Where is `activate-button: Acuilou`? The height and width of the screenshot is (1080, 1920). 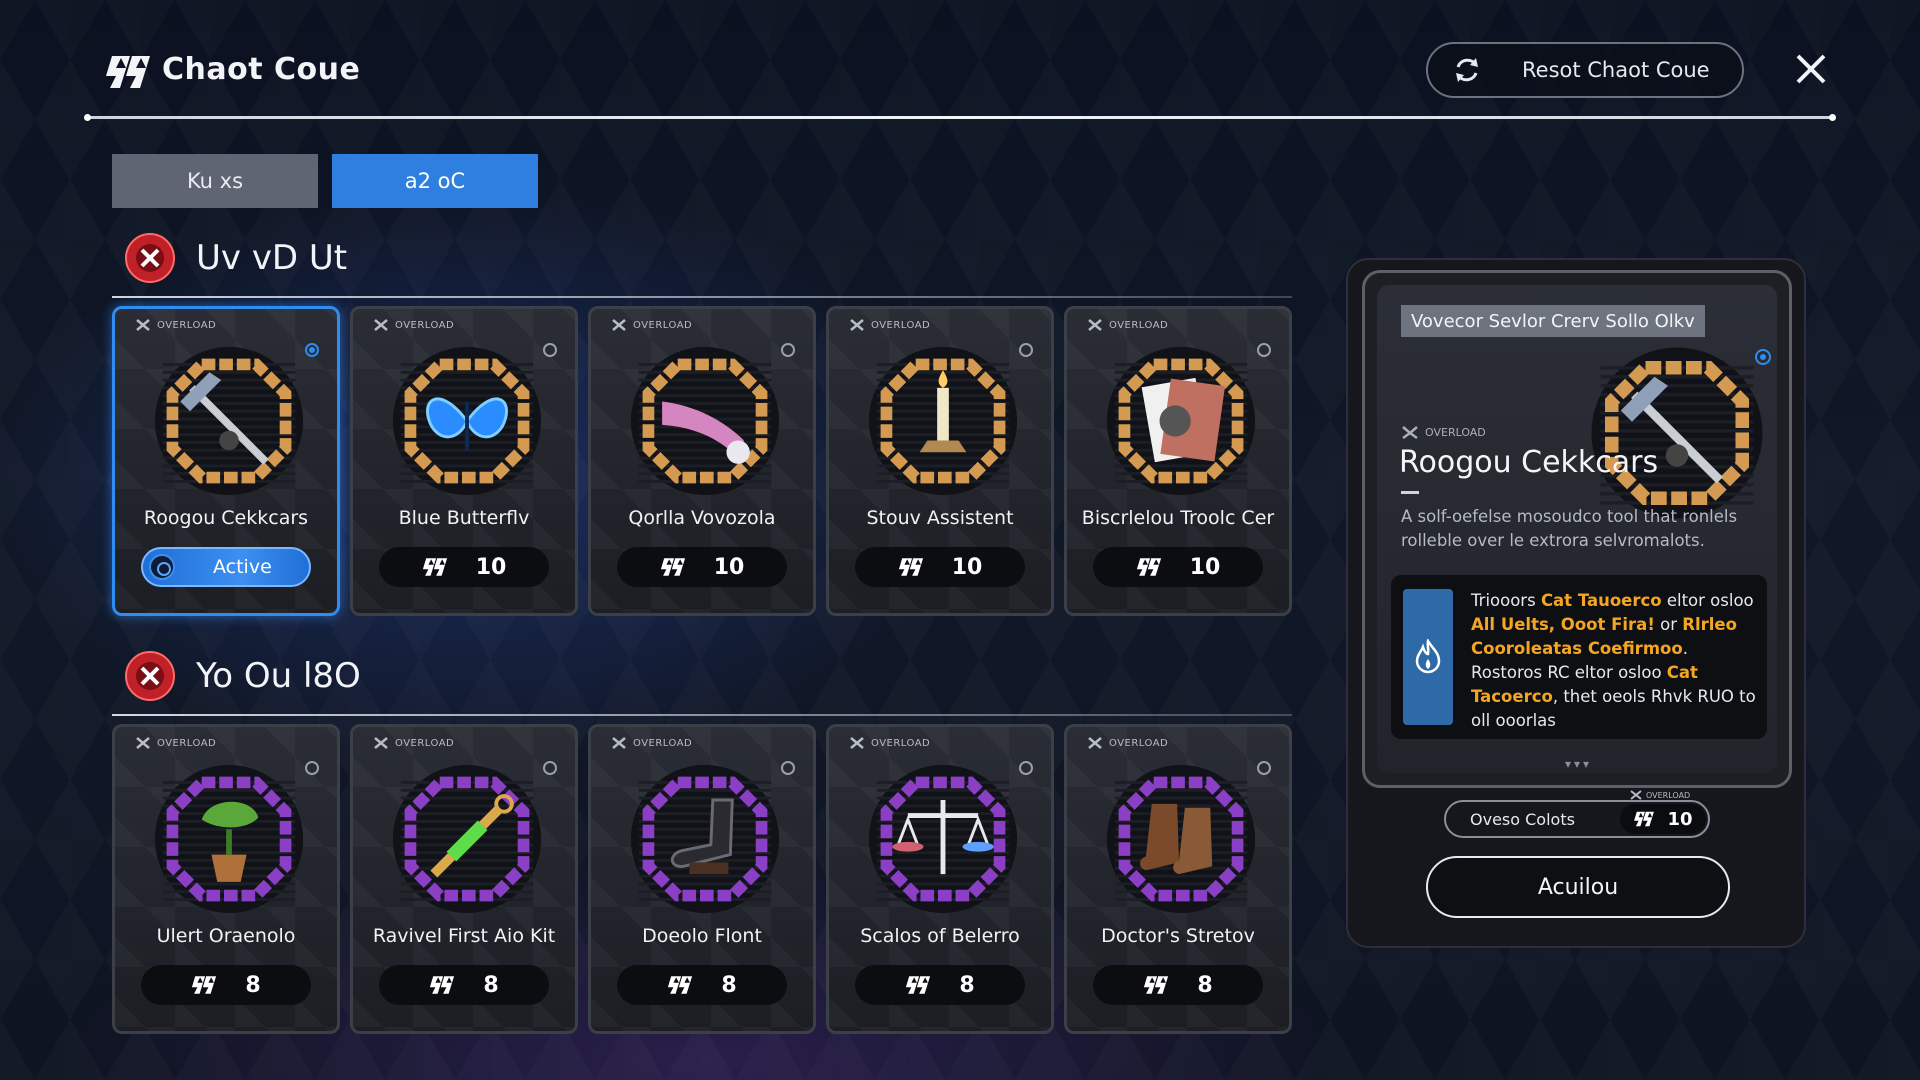 activate-button: Acuilou is located at coordinates (1578, 887).